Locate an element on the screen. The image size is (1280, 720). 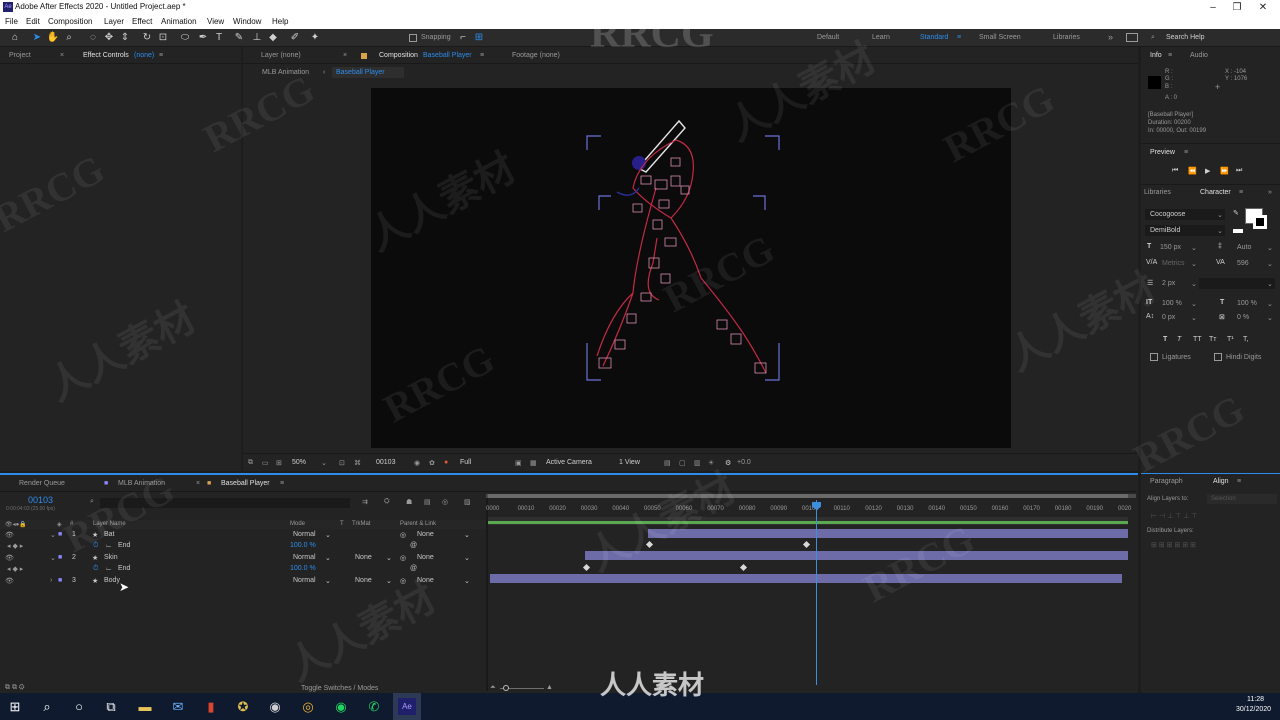
selection-tool-icon: ➤ is located at coordinates (37, 38).